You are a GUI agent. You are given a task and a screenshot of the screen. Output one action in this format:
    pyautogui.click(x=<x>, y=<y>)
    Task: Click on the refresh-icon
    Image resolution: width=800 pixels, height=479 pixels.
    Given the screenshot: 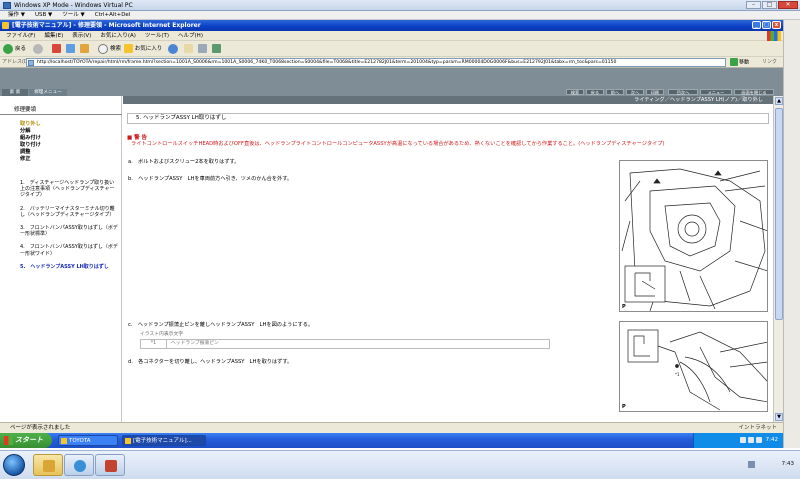 What is the action you would take?
    pyautogui.click(x=70, y=48)
    